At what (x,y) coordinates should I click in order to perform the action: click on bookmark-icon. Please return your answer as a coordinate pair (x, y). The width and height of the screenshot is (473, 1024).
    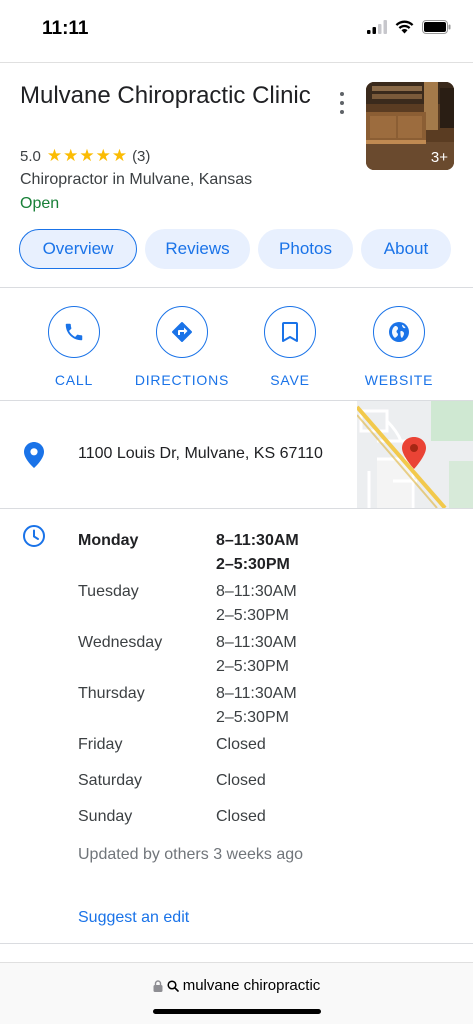
    Looking at the image, I should click on (290, 332).